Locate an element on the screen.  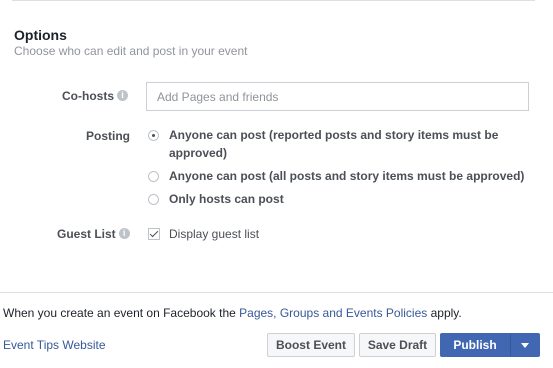
policies-link: Pages, Groups and Events Policies is located at coordinates (333, 313).